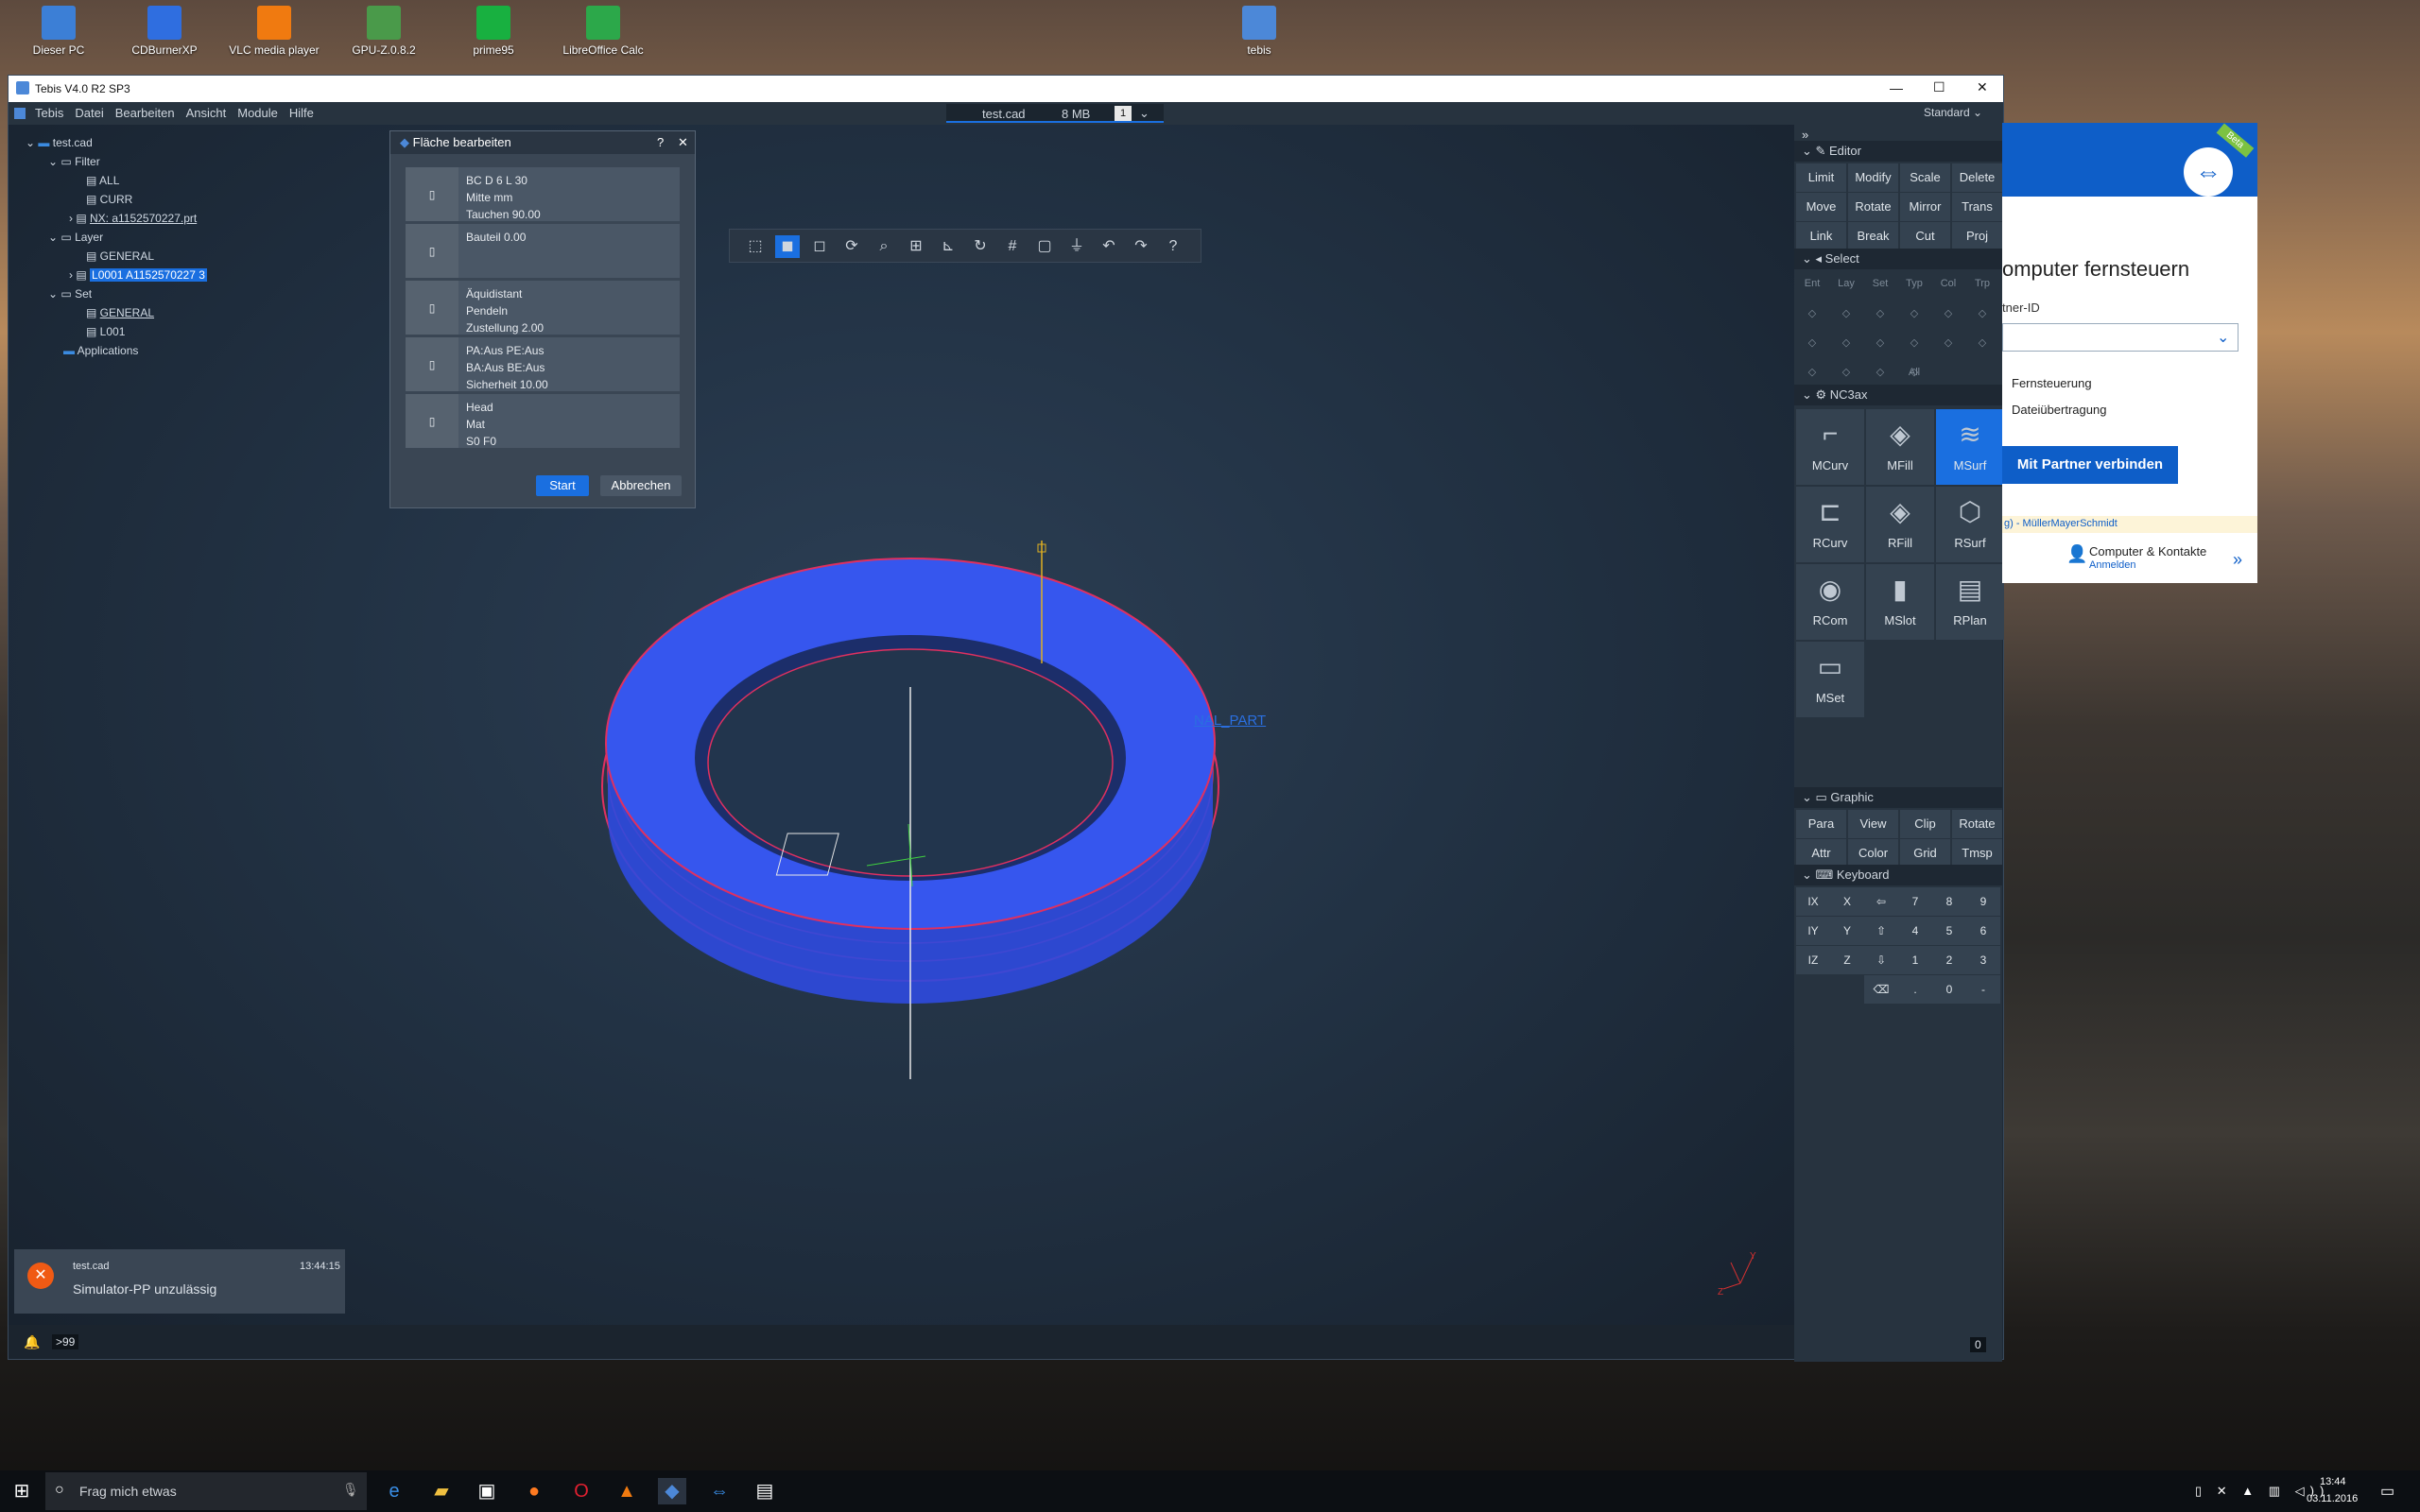  I want to click on menu-tebis: Tebis, so click(49, 113).